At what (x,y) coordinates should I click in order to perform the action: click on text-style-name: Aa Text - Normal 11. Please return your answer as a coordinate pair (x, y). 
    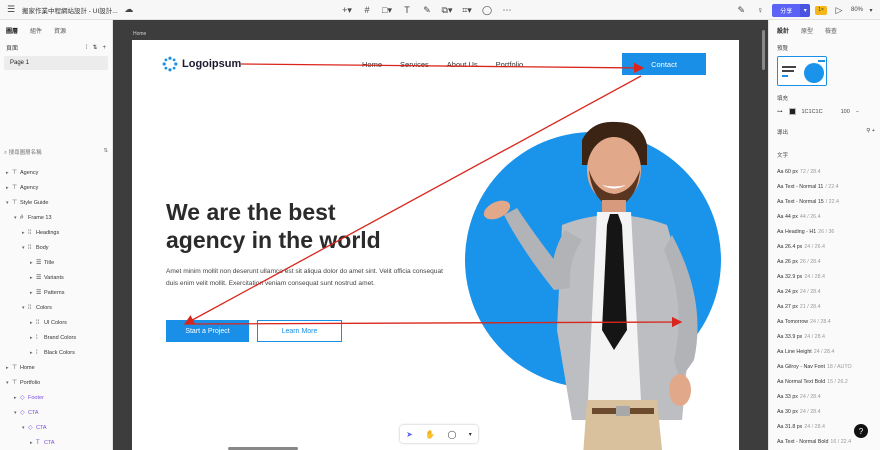
    Looking at the image, I should click on (800, 186).